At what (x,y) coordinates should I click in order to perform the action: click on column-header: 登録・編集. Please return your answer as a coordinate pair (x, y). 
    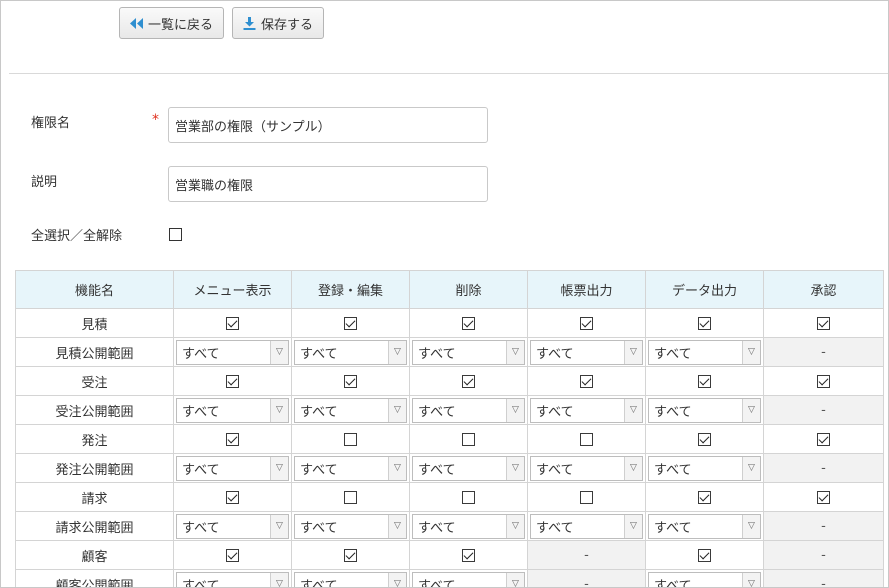
    Looking at the image, I should click on (350, 289).